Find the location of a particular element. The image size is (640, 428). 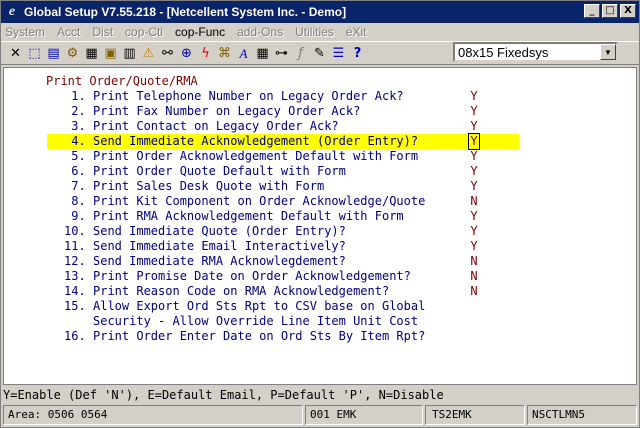

screen-heading: Print Order/Quote/RMA is located at coordinates (122, 81).